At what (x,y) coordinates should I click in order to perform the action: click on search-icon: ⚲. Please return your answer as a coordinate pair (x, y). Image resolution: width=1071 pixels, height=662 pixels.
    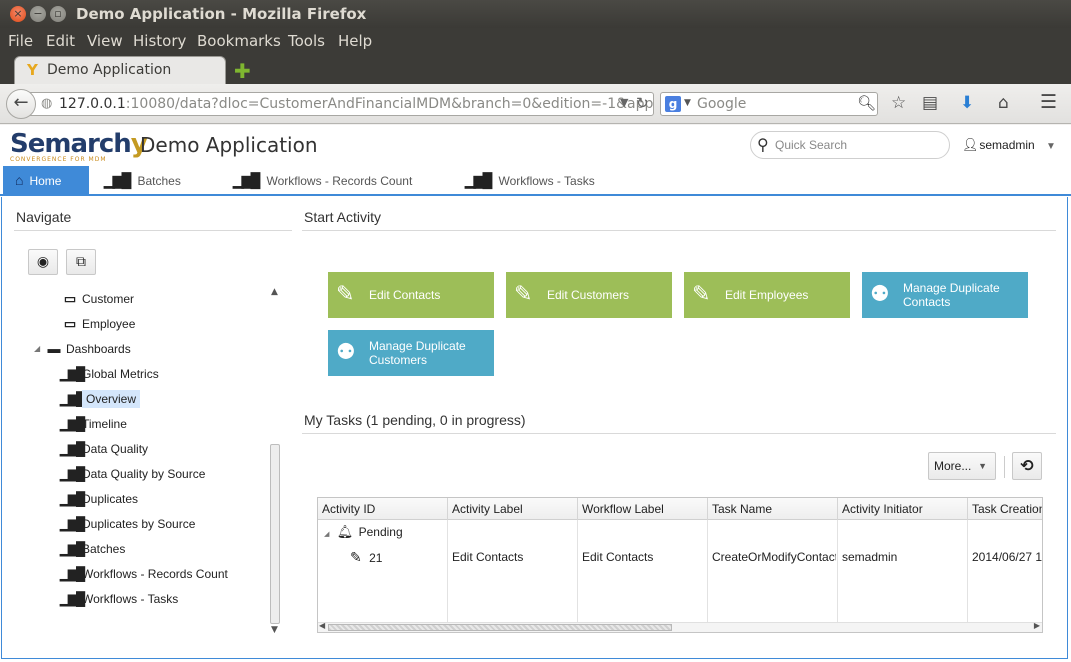
    Looking at the image, I should click on (763, 144).